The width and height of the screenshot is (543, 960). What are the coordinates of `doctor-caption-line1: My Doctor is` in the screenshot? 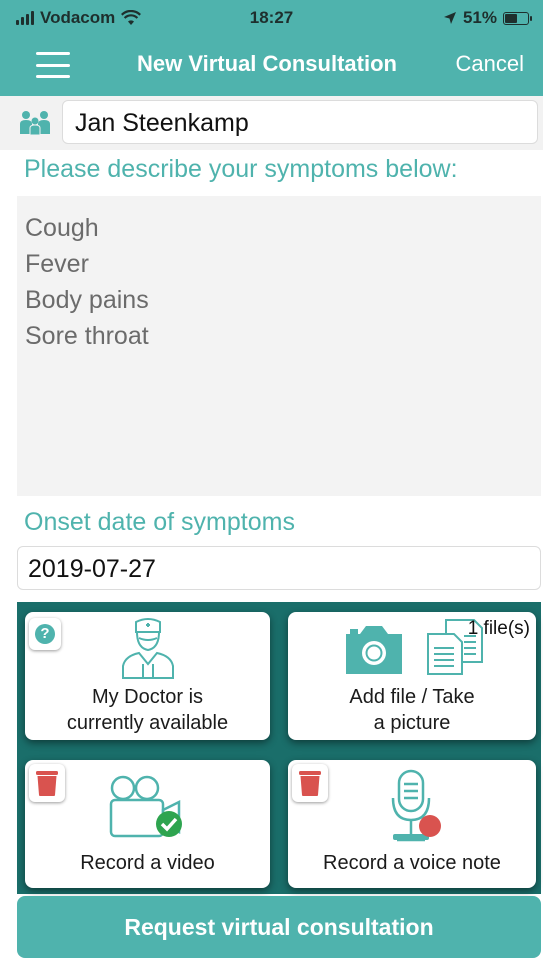 It's located at (147, 697).